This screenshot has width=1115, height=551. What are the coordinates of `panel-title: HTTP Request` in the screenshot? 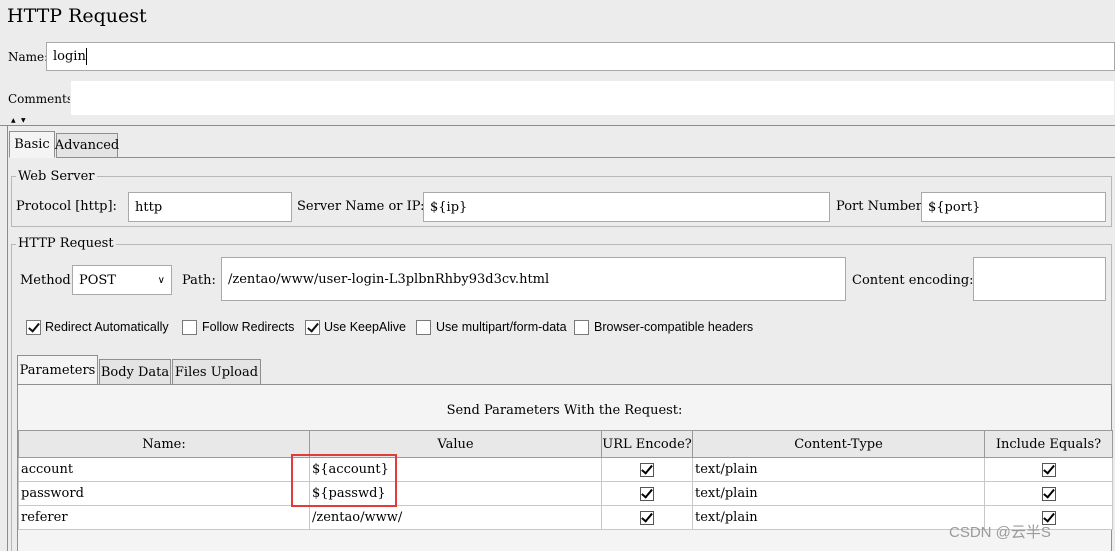 It's located at (77, 16).